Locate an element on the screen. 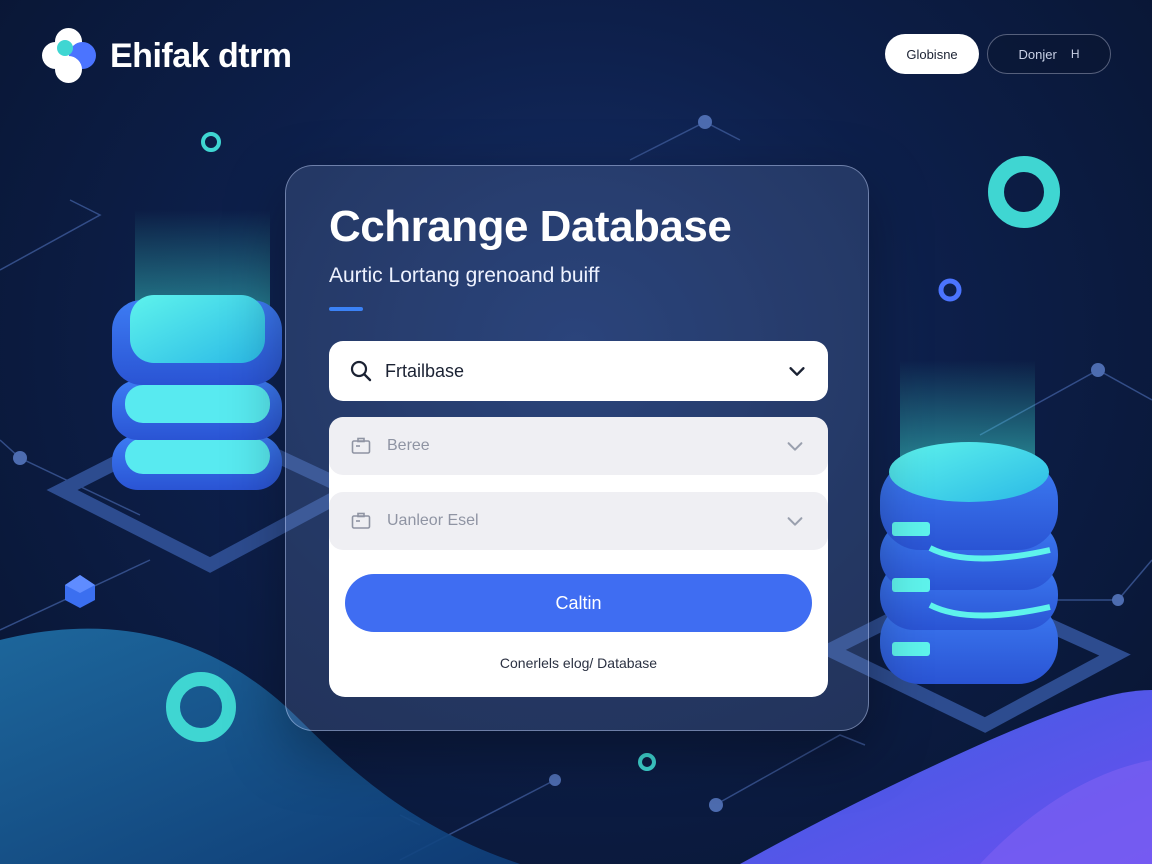 Image resolution: width=1152 pixels, height=864 pixels. search-icon is located at coordinates (361, 371).